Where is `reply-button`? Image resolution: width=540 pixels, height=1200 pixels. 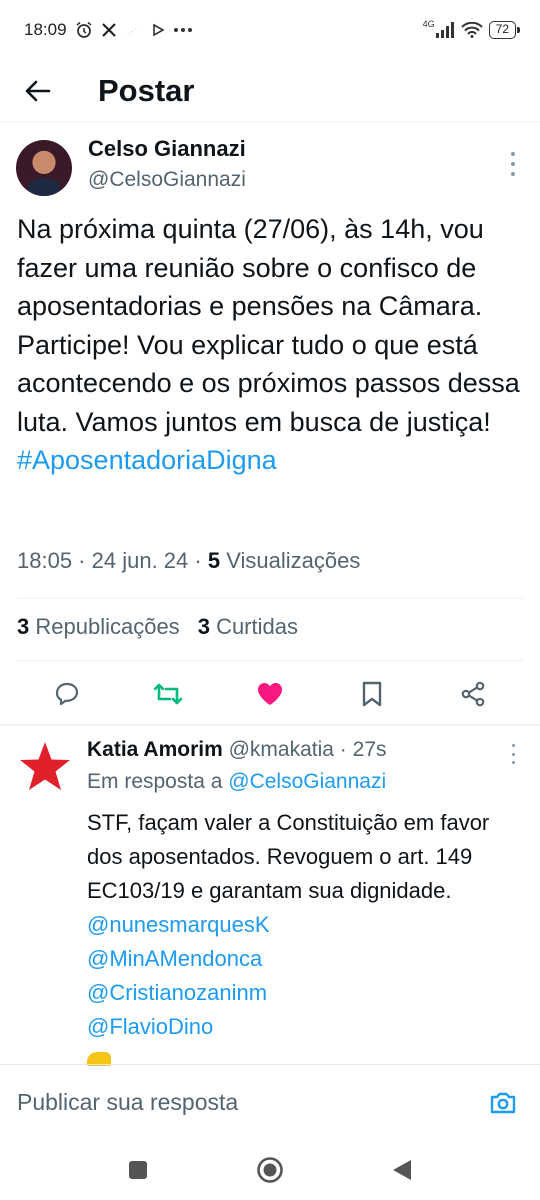 reply-button is located at coordinates (67, 694).